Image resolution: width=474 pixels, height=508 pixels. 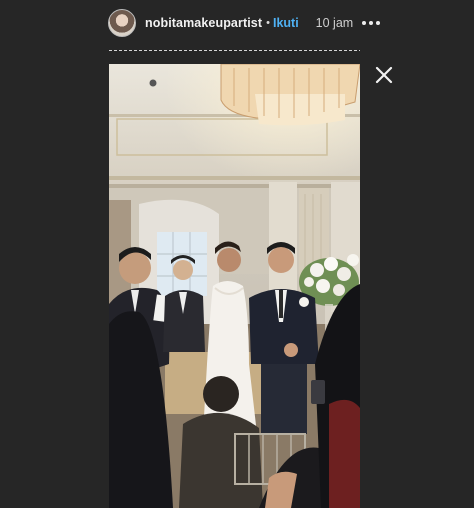 What do you see at coordinates (122, 23) in the screenshot?
I see `avatar` at bounding box center [122, 23].